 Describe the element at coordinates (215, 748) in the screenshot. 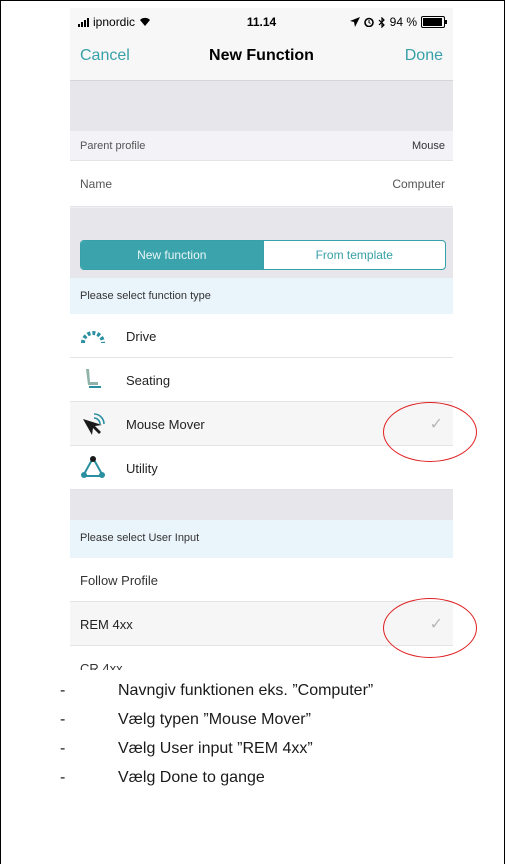

I see `instruction-text: Vælg User input ”REM 4xx”` at that location.